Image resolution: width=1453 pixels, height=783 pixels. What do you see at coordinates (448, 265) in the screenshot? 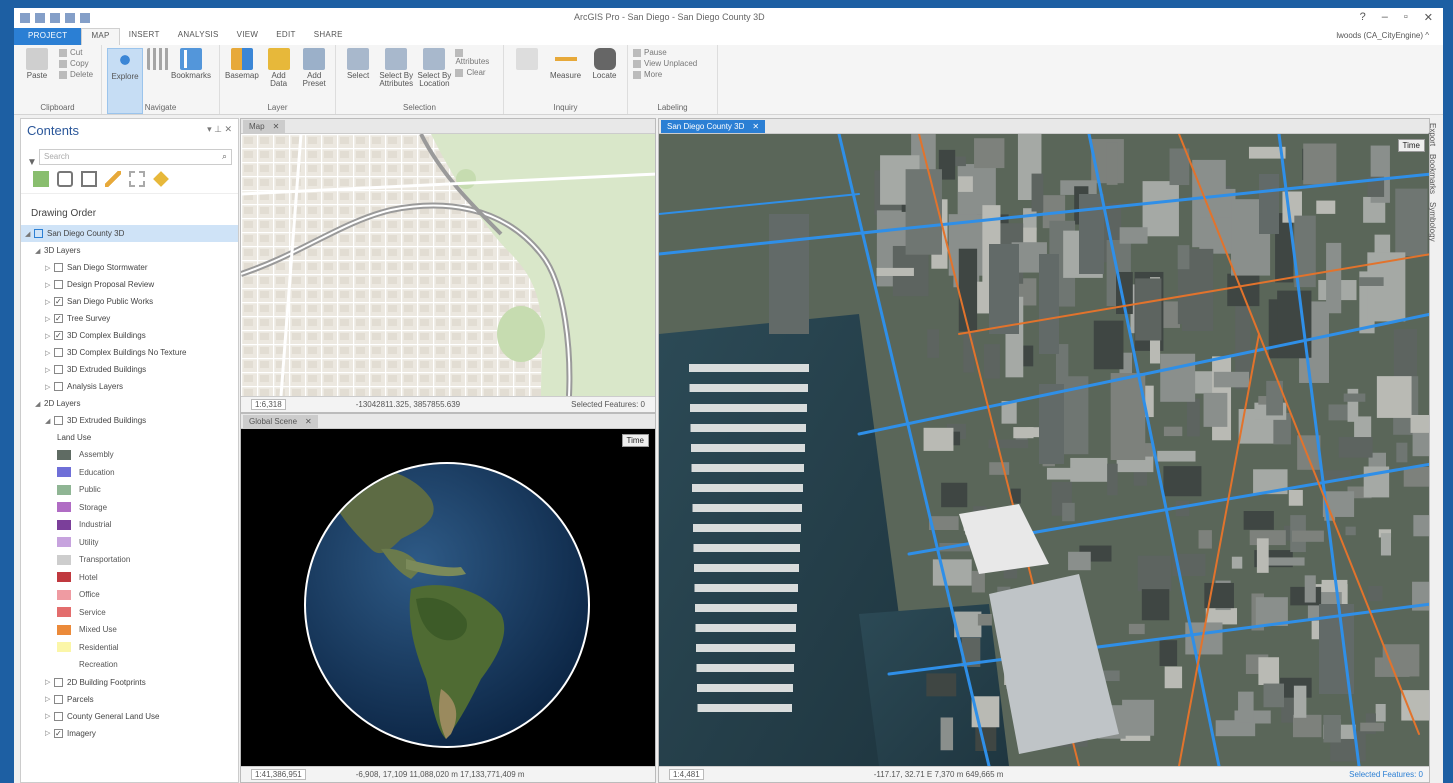
I see `street-map` at bounding box center [448, 265].